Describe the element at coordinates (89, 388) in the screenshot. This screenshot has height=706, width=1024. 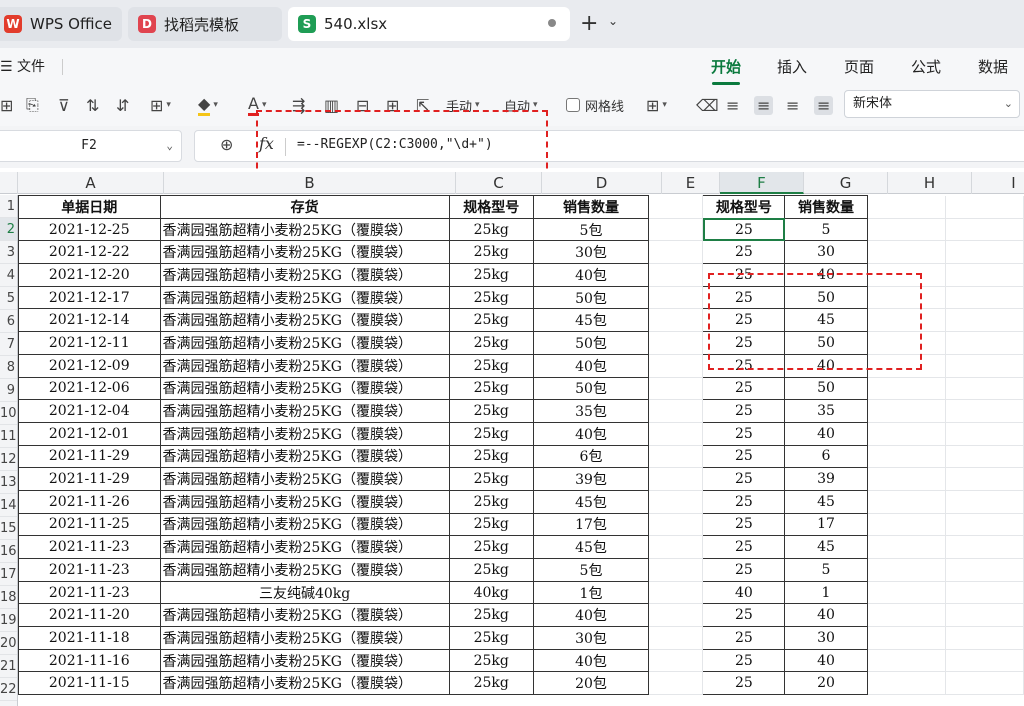
I see `date-cell: 2021-12-06` at that location.